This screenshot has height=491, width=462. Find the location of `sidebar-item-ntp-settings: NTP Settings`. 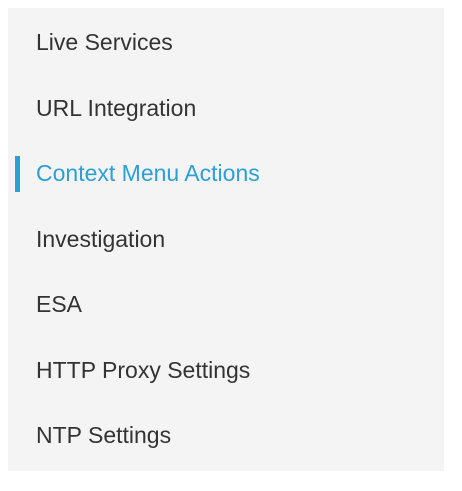

sidebar-item-ntp-settings: NTP Settings is located at coordinates (226, 445).